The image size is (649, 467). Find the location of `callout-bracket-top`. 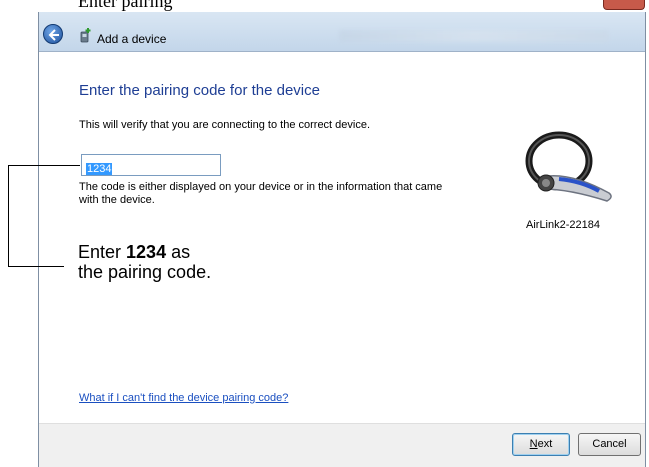

callout-bracket-top is located at coordinates (44, 165).